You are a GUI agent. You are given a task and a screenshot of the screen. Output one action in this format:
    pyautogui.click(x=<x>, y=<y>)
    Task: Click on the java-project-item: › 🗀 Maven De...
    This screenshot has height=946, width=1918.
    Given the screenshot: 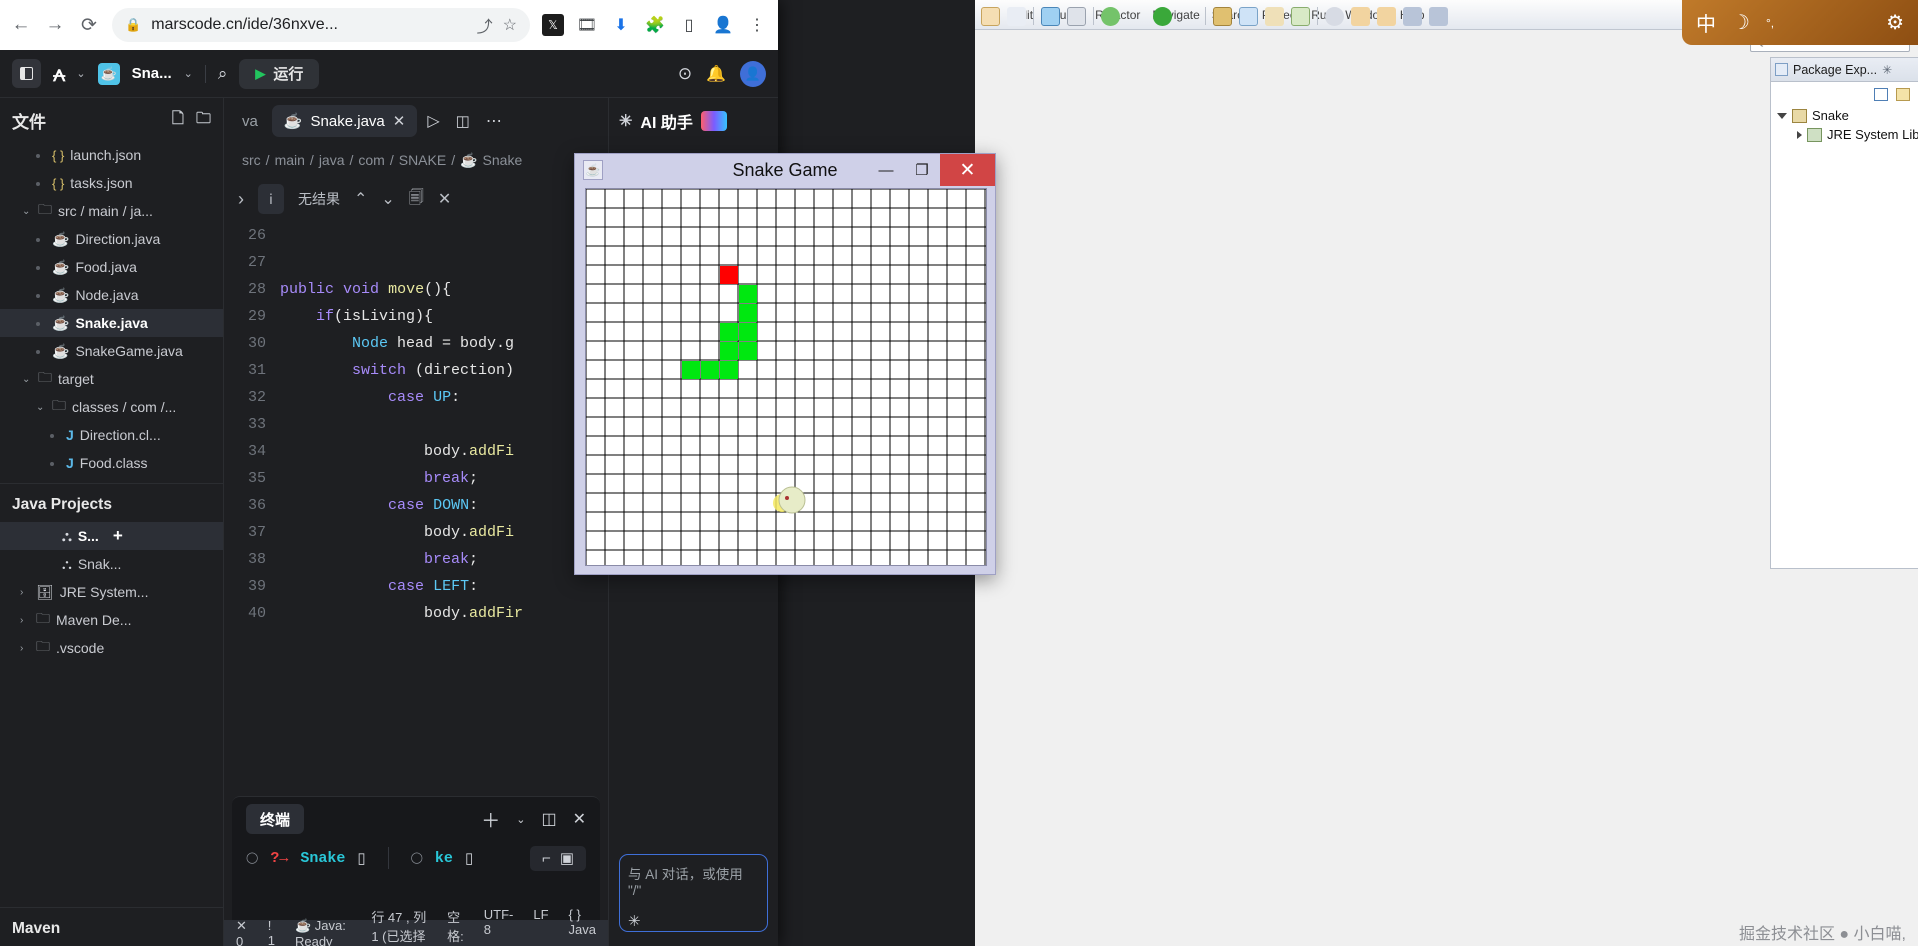 What is the action you would take?
    pyautogui.click(x=111, y=620)
    